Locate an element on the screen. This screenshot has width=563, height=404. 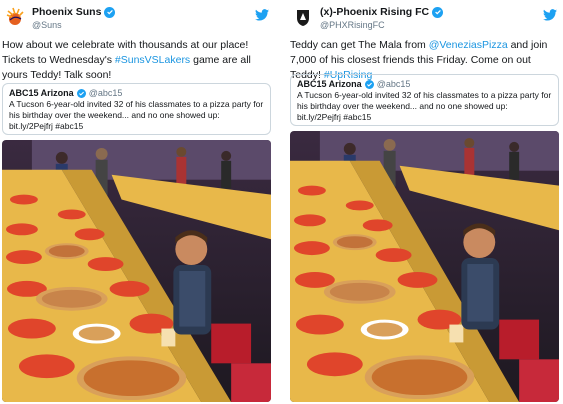
account-name: Phoenix Suns is located at coordinates (66, 12).